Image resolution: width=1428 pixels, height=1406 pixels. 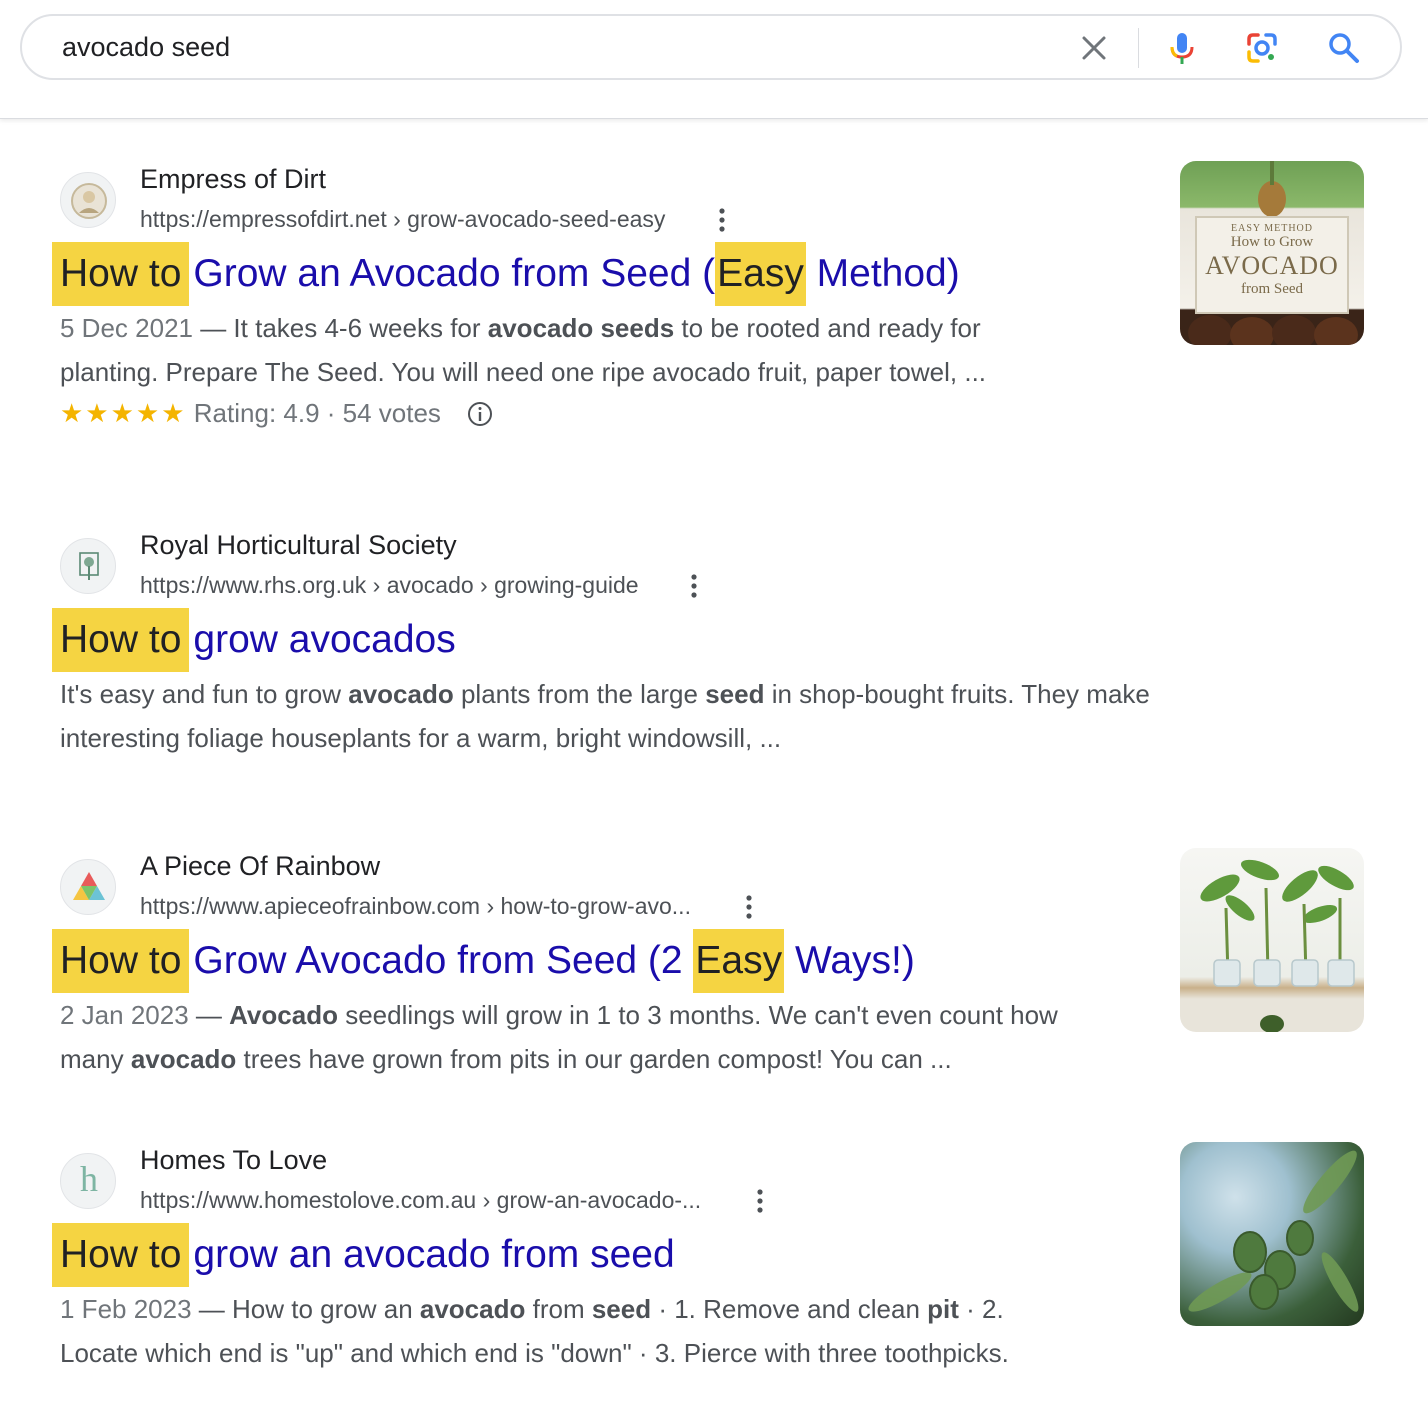 I want to click on snippet-text: — It takes 4-6 weeks for, so click(x=340, y=328).